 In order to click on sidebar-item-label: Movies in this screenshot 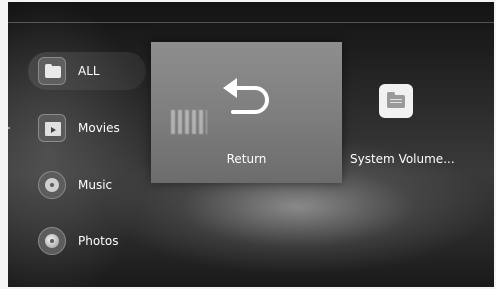, I will do `click(99, 128)`.